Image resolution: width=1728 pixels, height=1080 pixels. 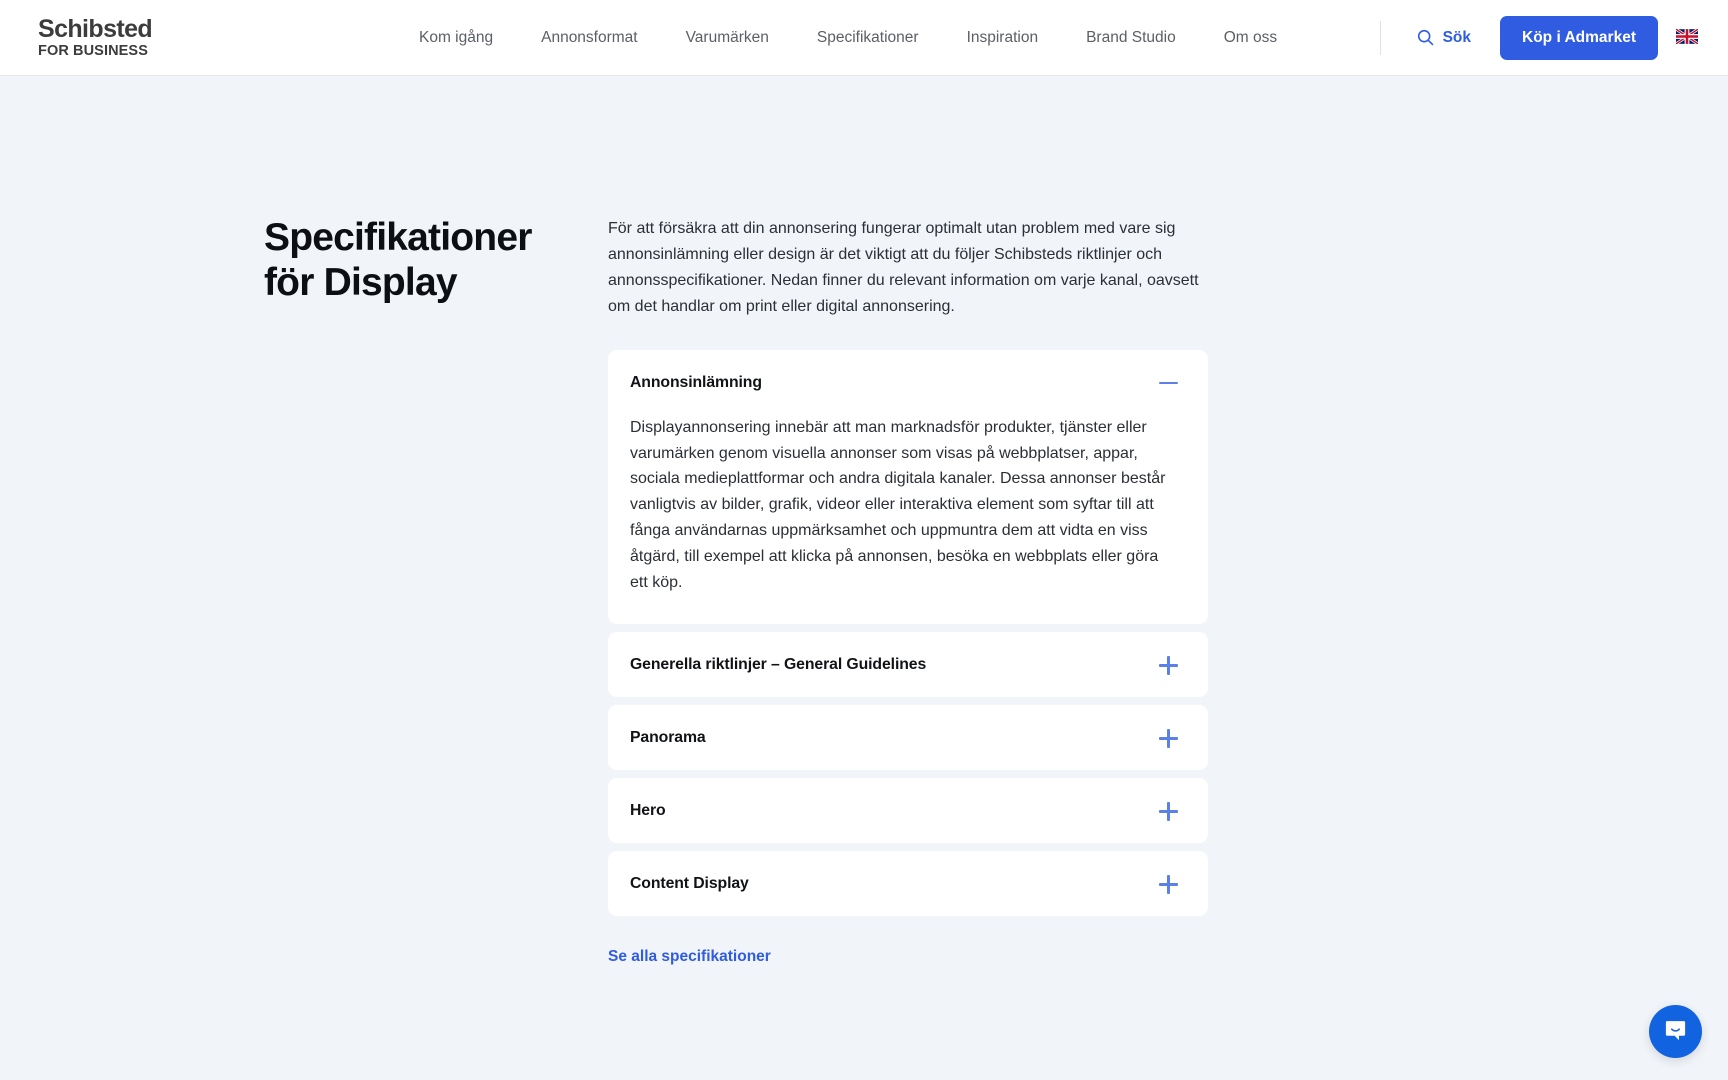 I want to click on accordion-item-content-display: Content Display, so click(x=908, y=883).